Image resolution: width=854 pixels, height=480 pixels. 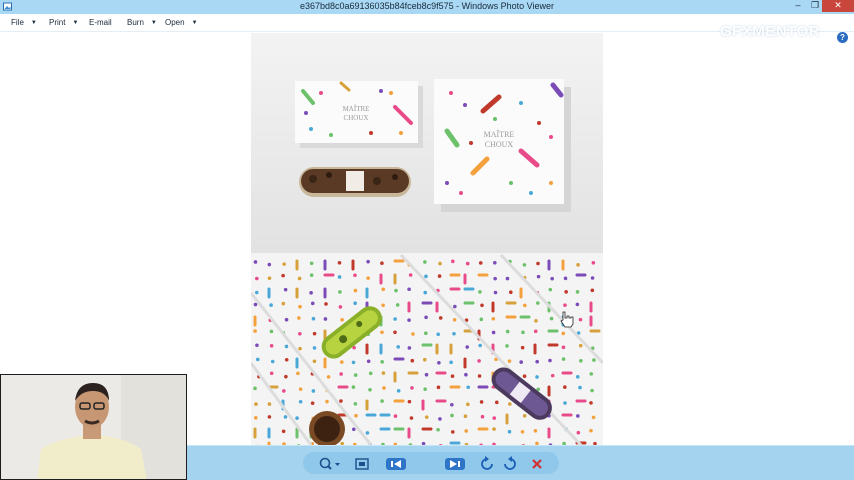 I want to click on chevron-down-icon: ▼, so click(x=33, y=23).